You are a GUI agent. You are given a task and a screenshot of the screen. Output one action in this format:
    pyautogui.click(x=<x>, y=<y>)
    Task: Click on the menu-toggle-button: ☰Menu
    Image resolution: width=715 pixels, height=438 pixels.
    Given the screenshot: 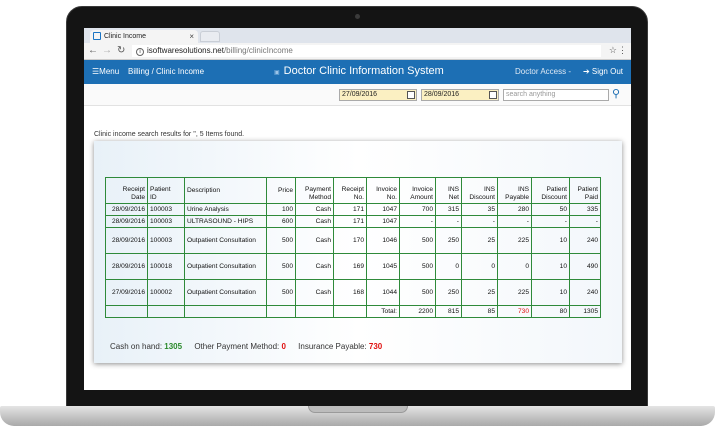 What is the action you would take?
    pyautogui.click(x=105, y=71)
    